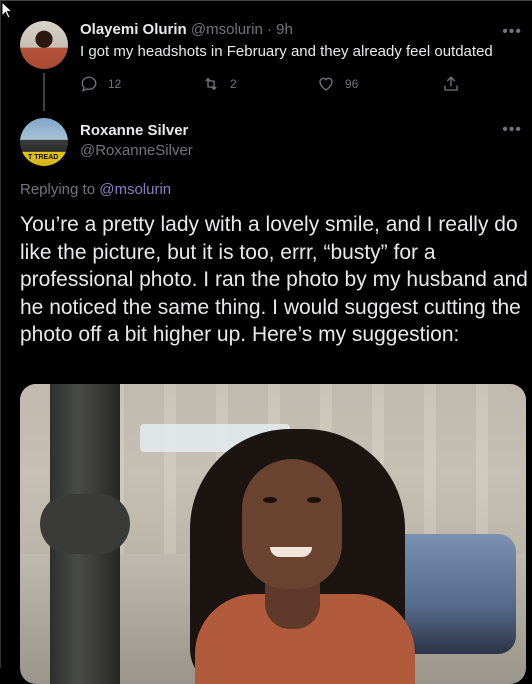  Describe the element at coordinates (44, 142) in the screenshot. I see `avatar-roxanne: T TREAD` at that location.